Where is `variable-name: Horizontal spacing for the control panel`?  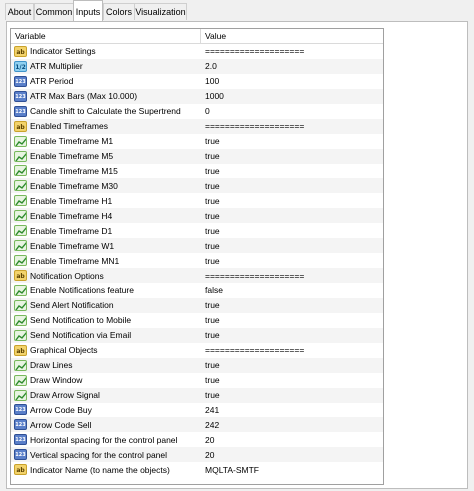 variable-name: Horizontal spacing for the control panel is located at coordinates (104, 439).